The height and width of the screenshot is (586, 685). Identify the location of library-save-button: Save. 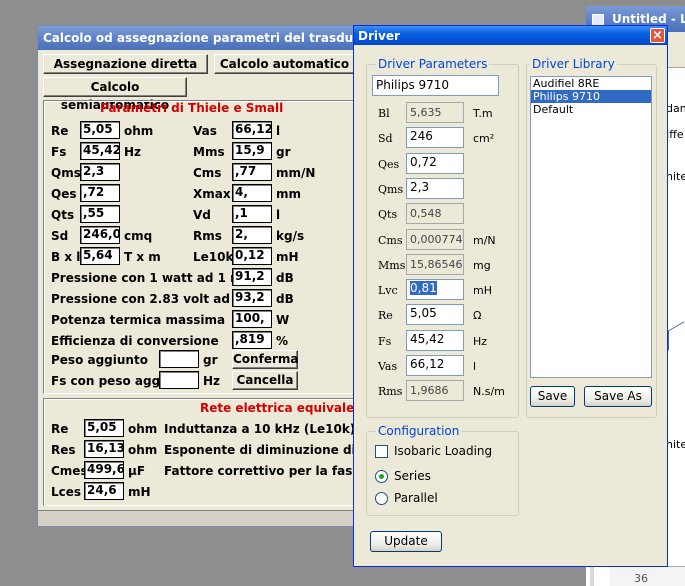
(552, 396).